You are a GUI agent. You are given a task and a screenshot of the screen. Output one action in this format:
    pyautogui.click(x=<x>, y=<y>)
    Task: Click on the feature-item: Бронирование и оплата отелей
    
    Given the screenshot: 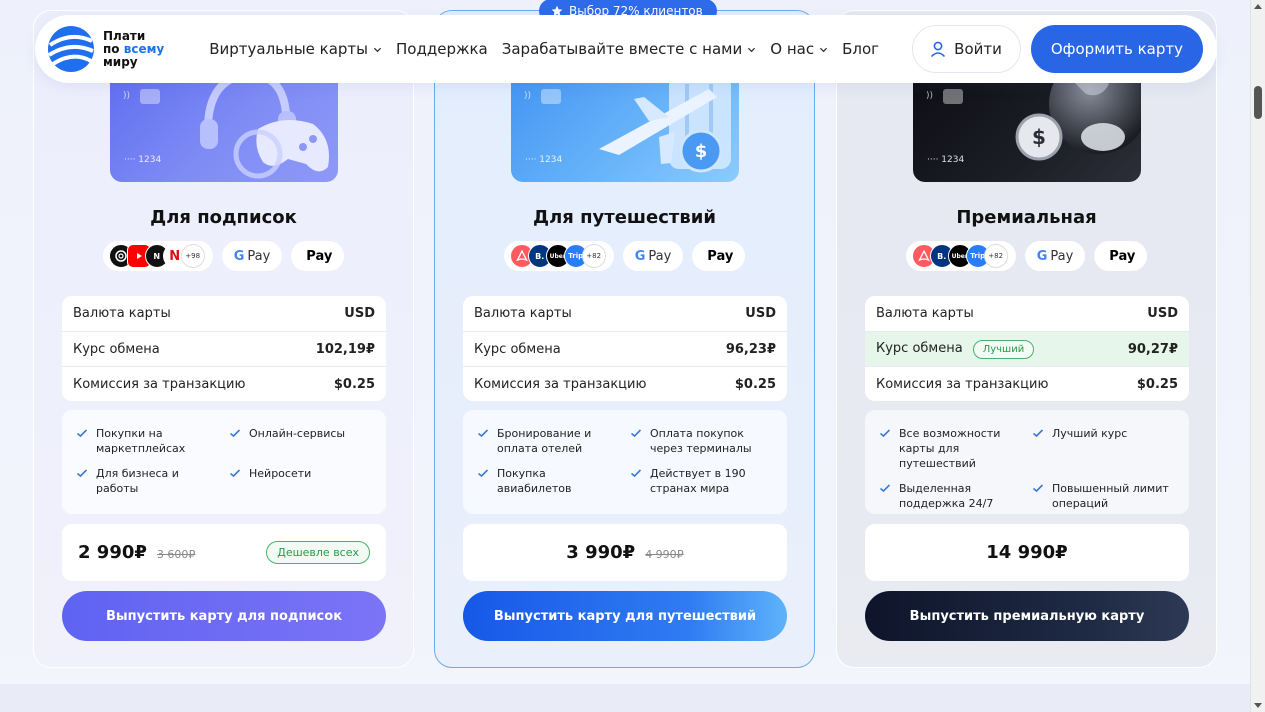 What is the action you would take?
    pyautogui.click(x=548, y=441)
    